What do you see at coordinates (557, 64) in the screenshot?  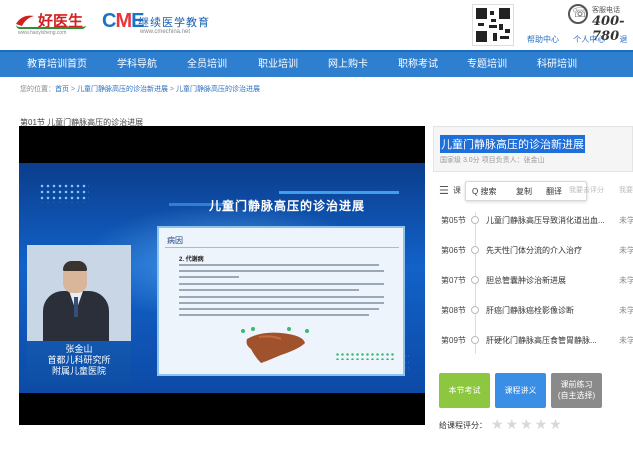 I see `nav-item-research: 科研培训` at bounding box center [557, 64].